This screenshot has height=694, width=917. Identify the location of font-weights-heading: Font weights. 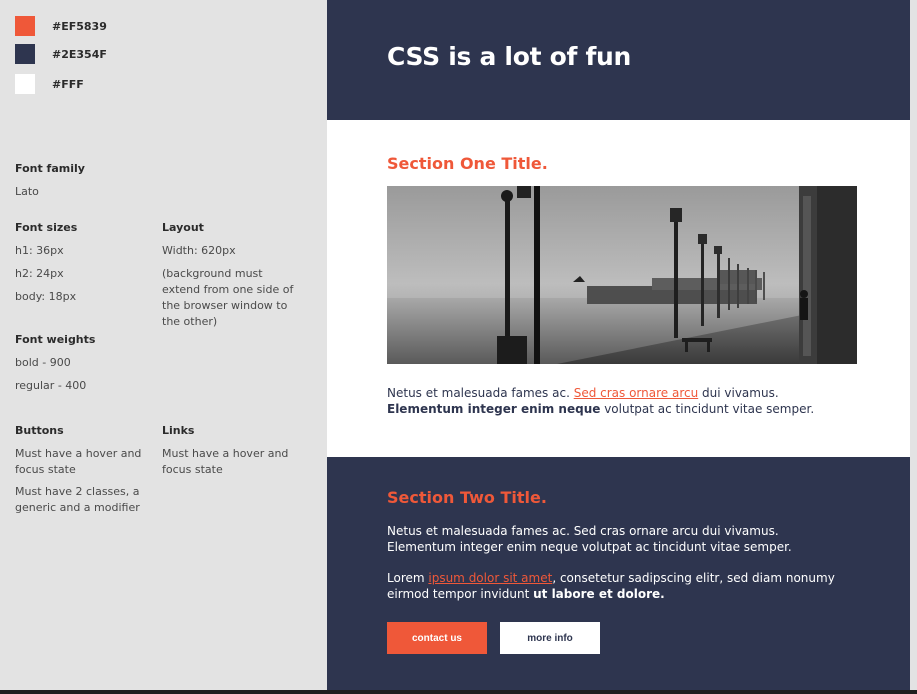
(55, 339).